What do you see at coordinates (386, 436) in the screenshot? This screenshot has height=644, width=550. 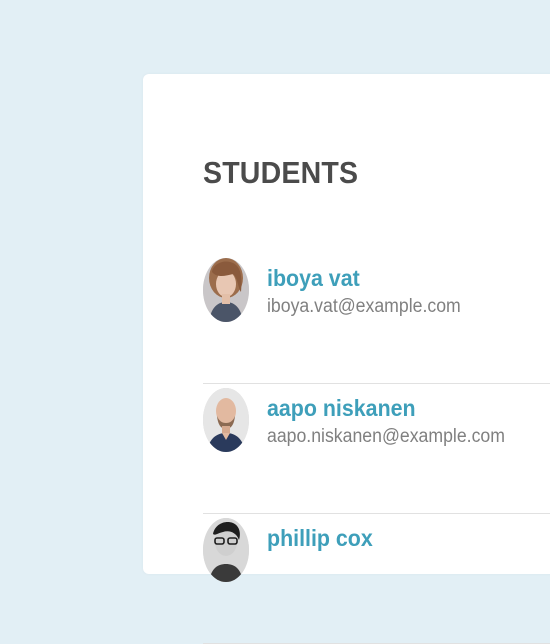 I see `student-email: aapo.niskanen@example.com` at bounding box center [386, 436].